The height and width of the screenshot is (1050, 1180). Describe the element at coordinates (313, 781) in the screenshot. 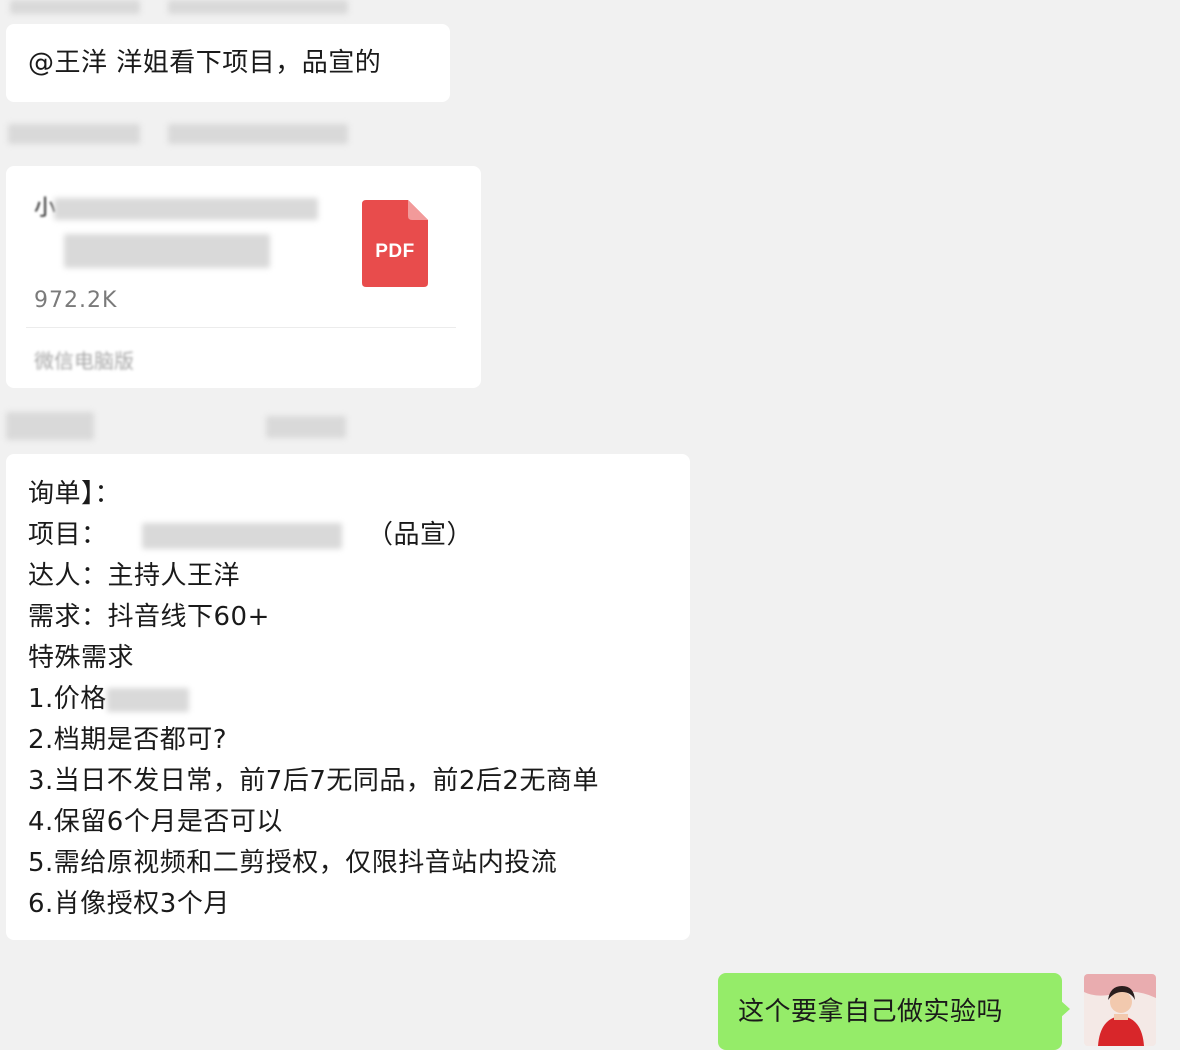

I see `inquiry-item-3: 3.当日不发日常，前7后7无同品，前2后2无商单` at that location.